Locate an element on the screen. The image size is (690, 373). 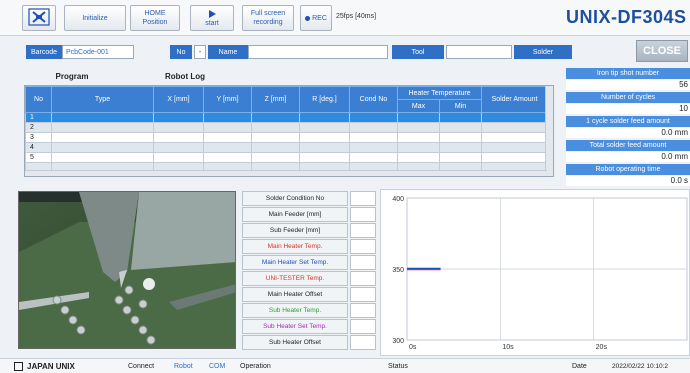
rec-label: REC is located at coordinates (319, 18).